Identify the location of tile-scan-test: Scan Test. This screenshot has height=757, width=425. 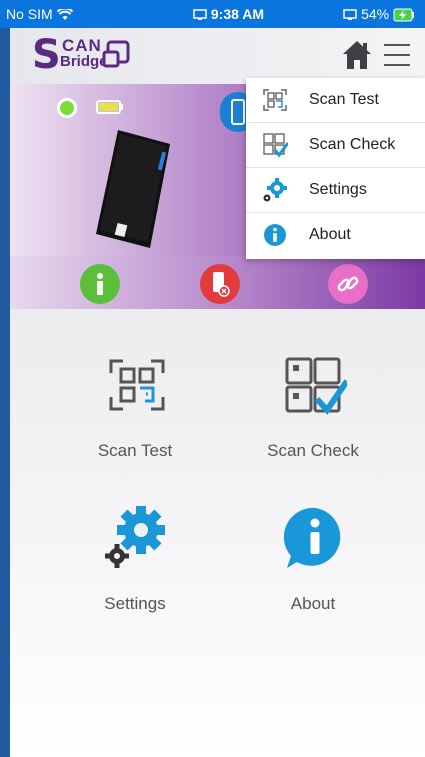
(135, 418).